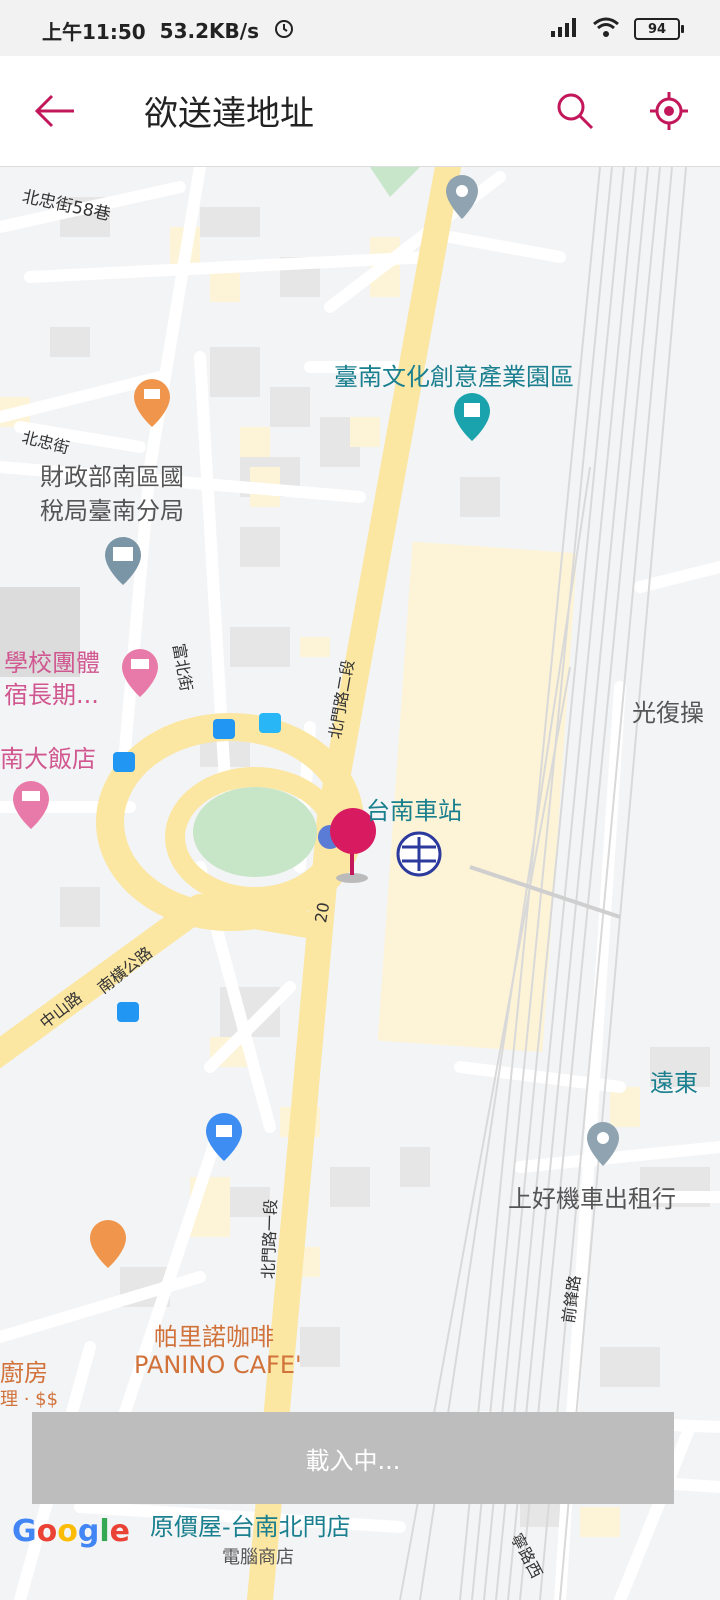 This screenshot has height=1600, width=720. What do you see at coordinates (284, 30) in the screenshot?
I see `alarm-icon` at bounding box center [284, 30].